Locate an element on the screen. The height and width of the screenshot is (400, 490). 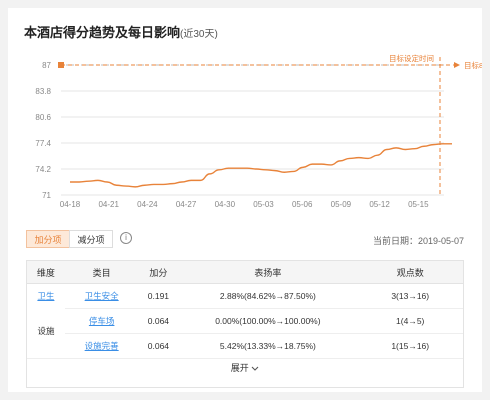
x-tick-label: 04-27 is located at coordinates (186, 204).